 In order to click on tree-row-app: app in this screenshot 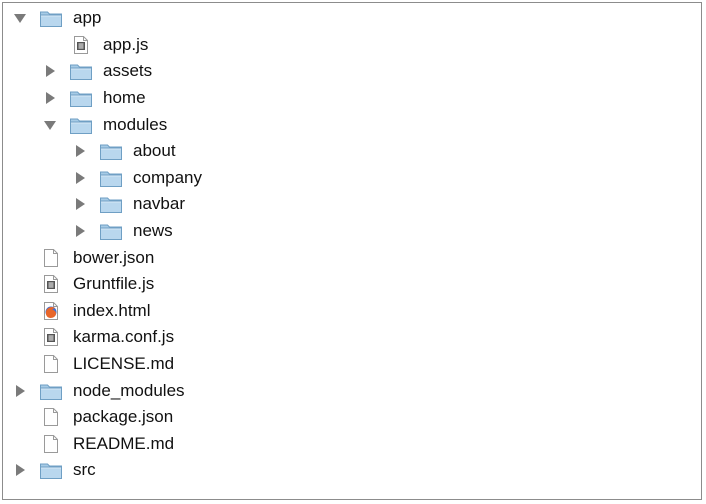, I will do `click(352, 18)`.